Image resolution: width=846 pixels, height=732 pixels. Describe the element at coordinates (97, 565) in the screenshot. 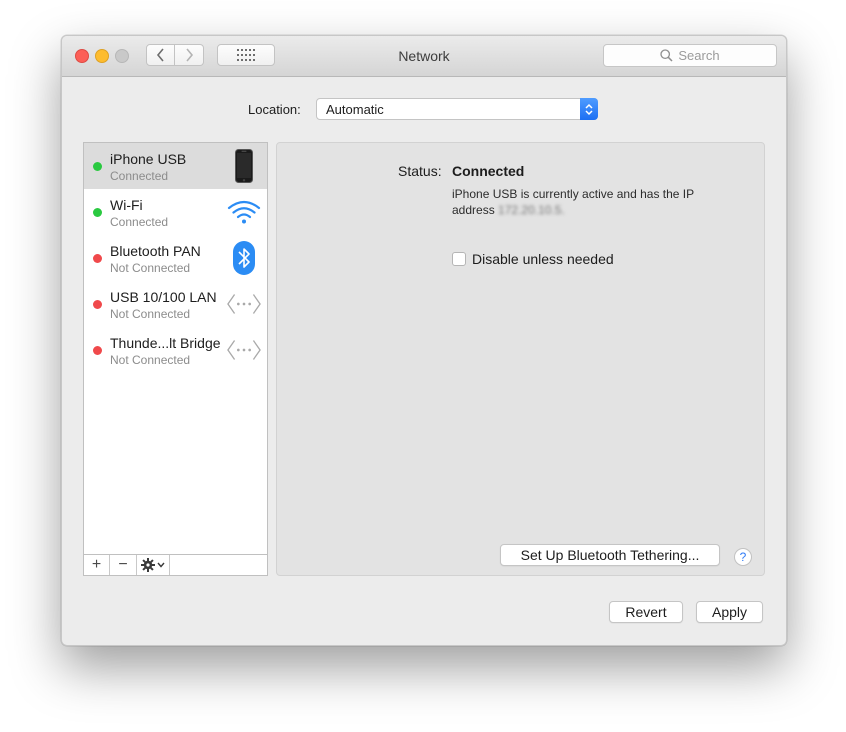

I see `add-service-button: +` at that location.